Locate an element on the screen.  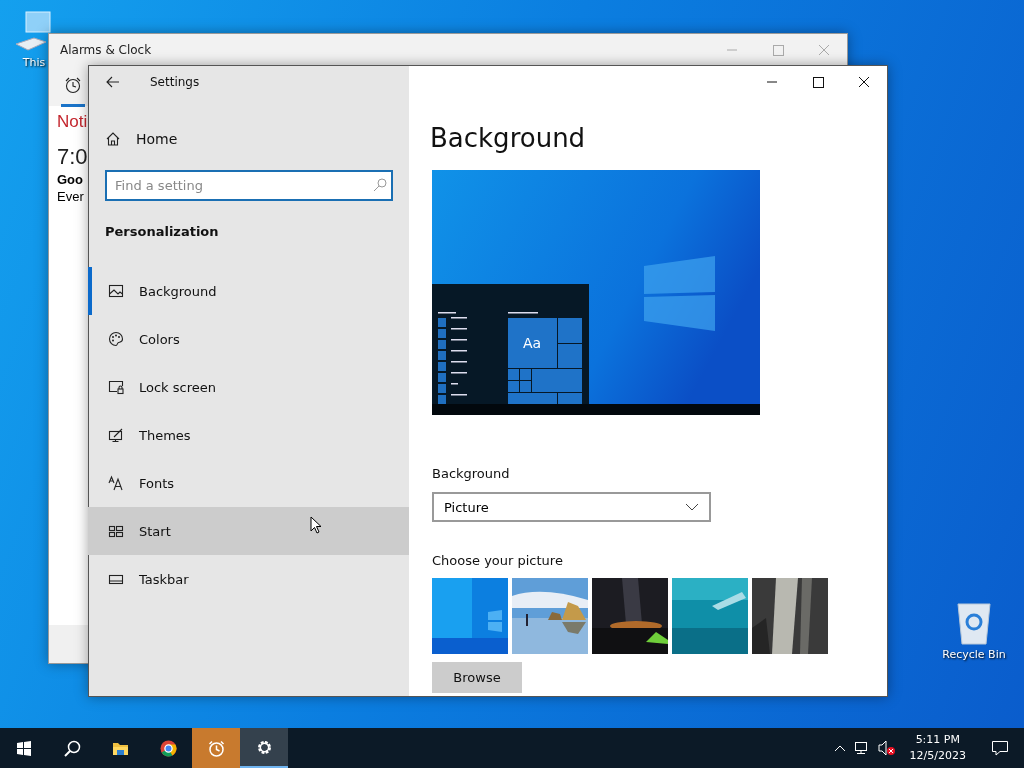
nav-item: Fonts is located at coordinates (248, 483).